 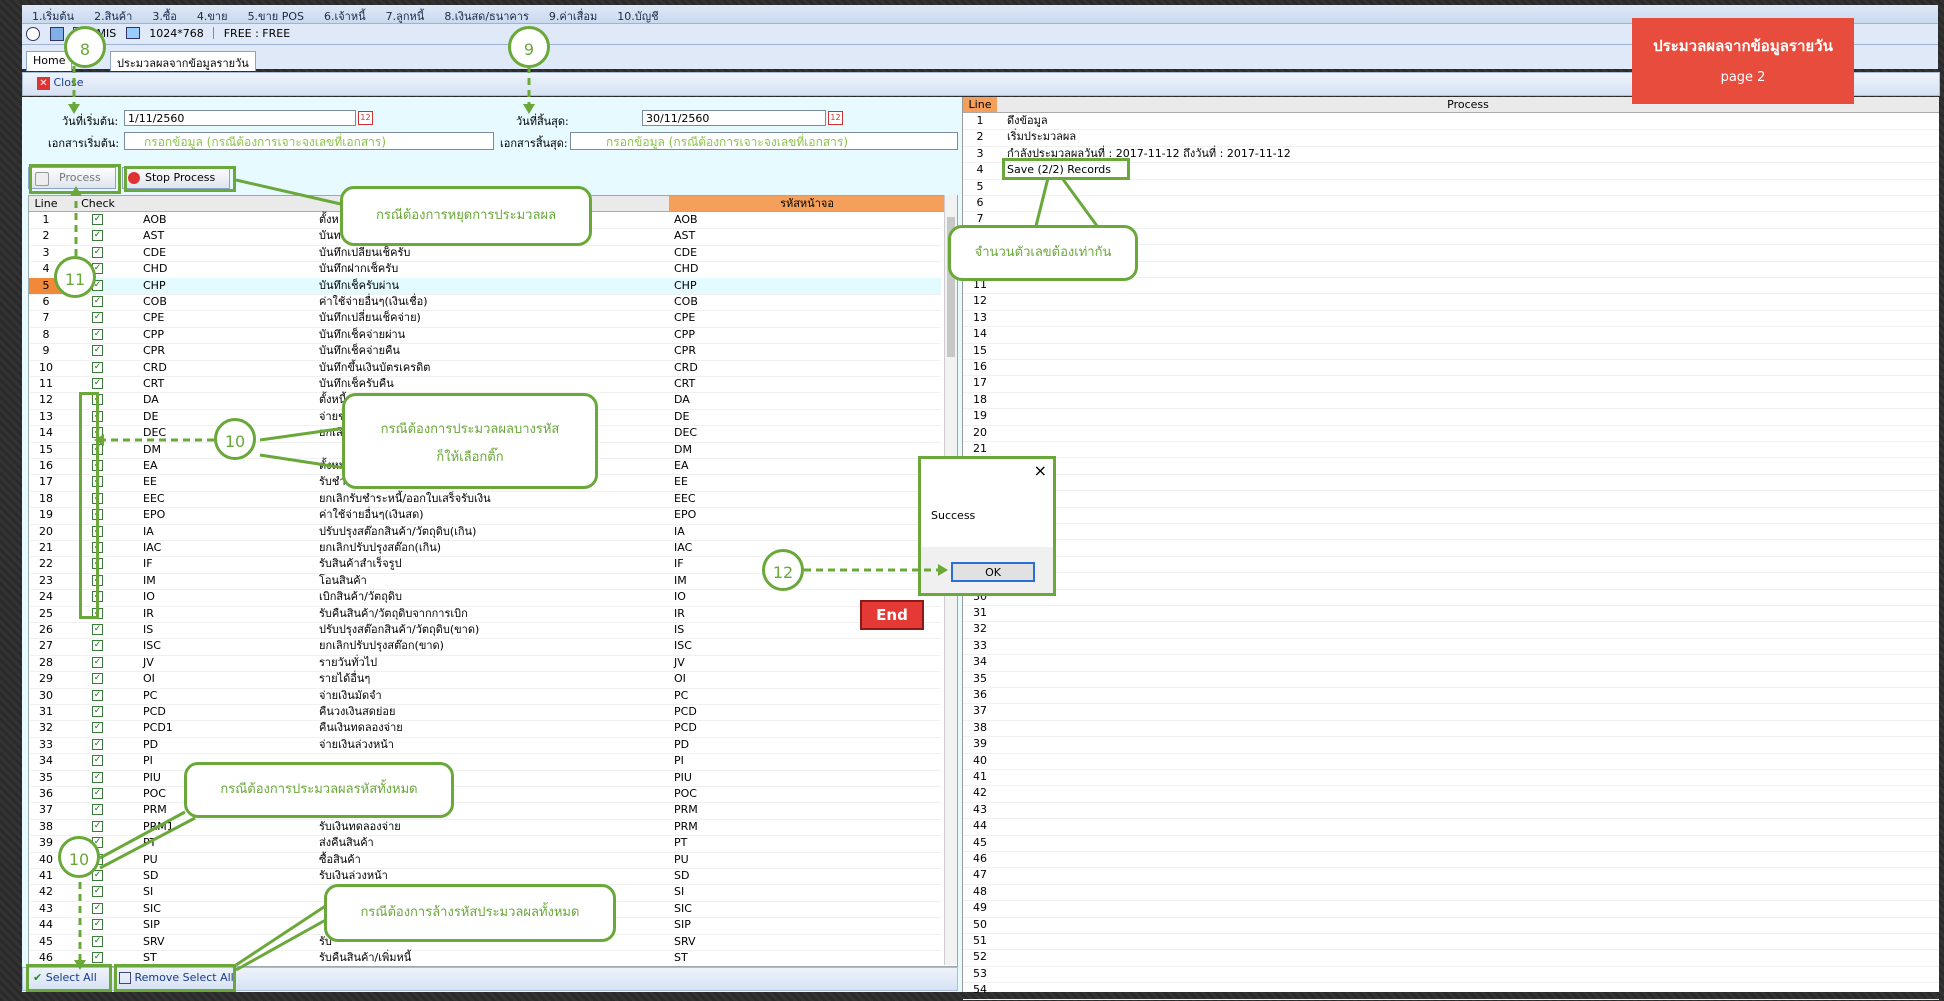 I want to click on step-9-marker: 9, so click(x=529, y=47).